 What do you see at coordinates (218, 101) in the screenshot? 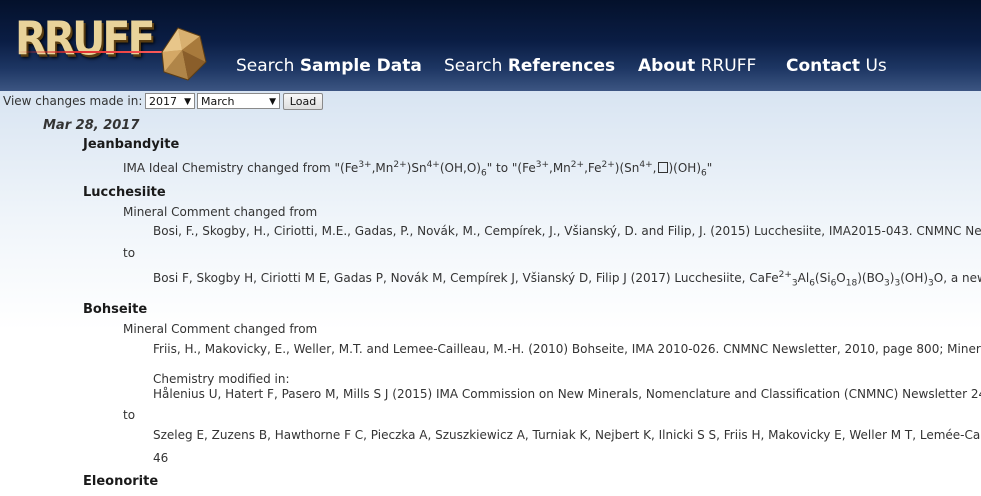
I see `month-select-value: March` at bounding box center [218, 101].